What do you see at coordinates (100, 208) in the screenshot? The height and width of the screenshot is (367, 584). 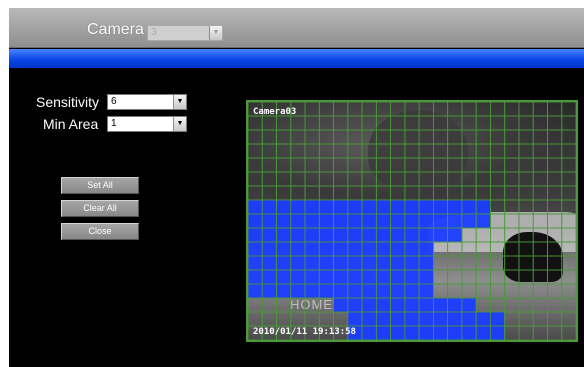 I see `clear-all-button: Clear All` at bounding box center [100, 208].